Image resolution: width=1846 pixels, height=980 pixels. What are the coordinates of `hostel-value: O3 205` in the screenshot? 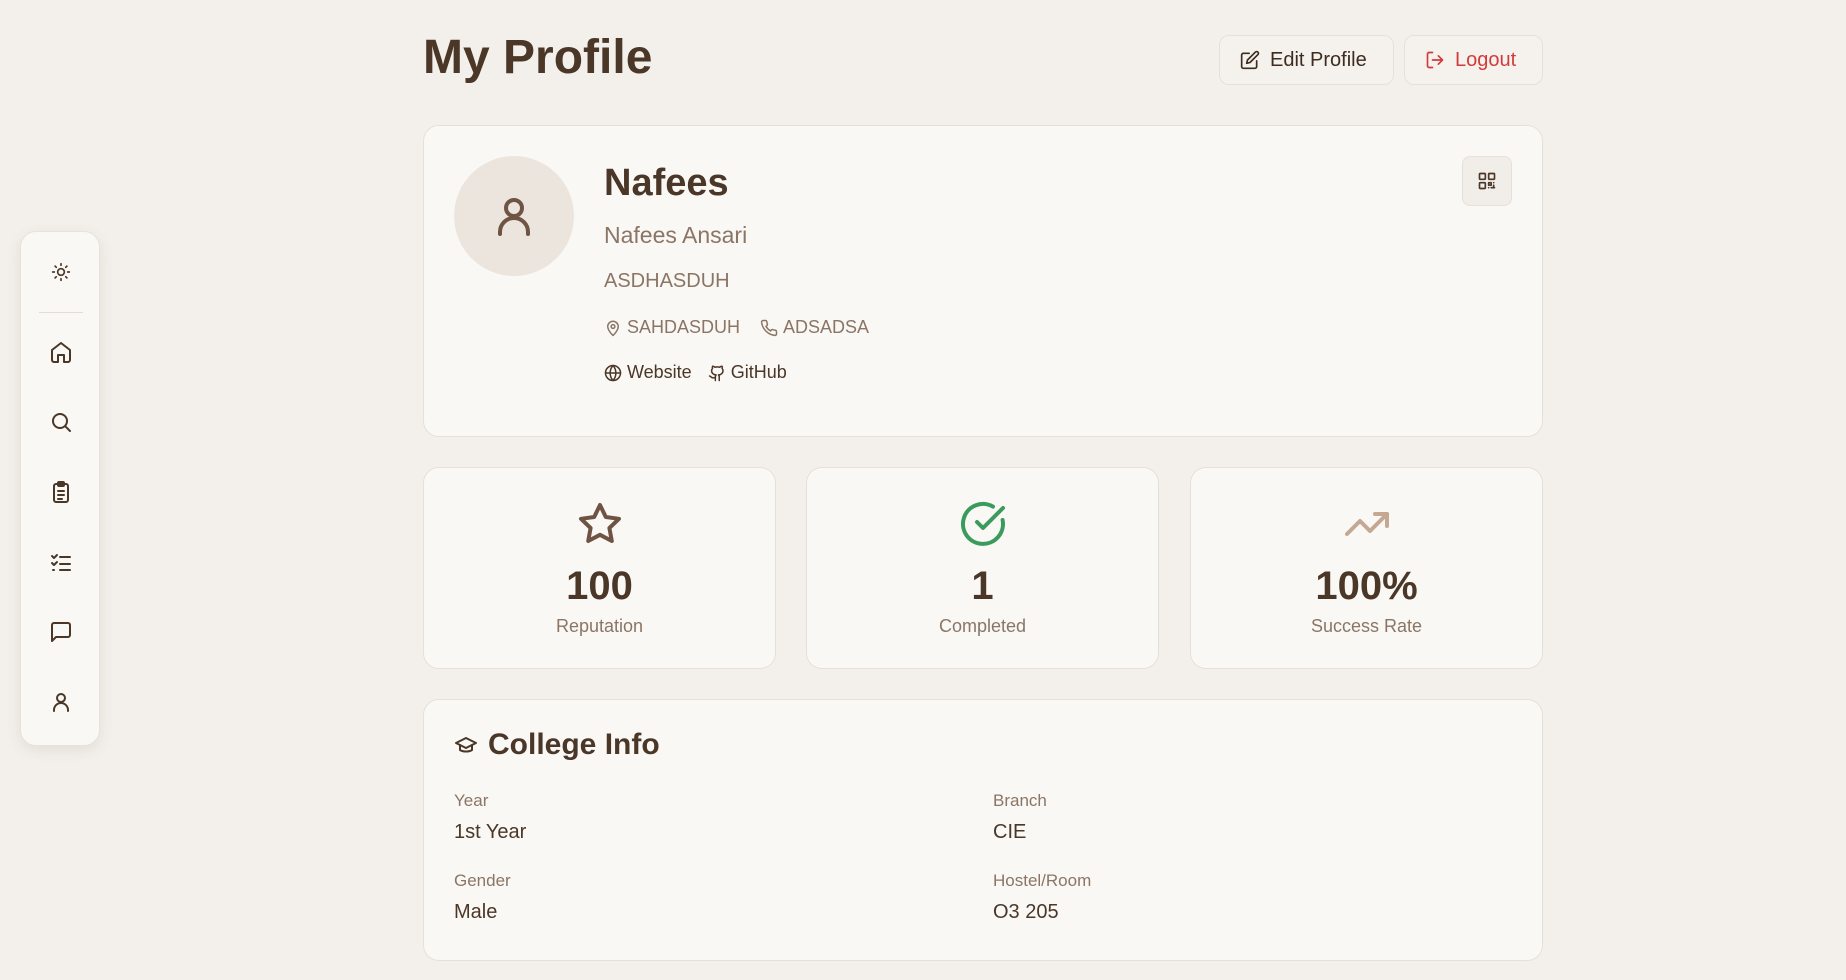 It's located at (1026, 912).